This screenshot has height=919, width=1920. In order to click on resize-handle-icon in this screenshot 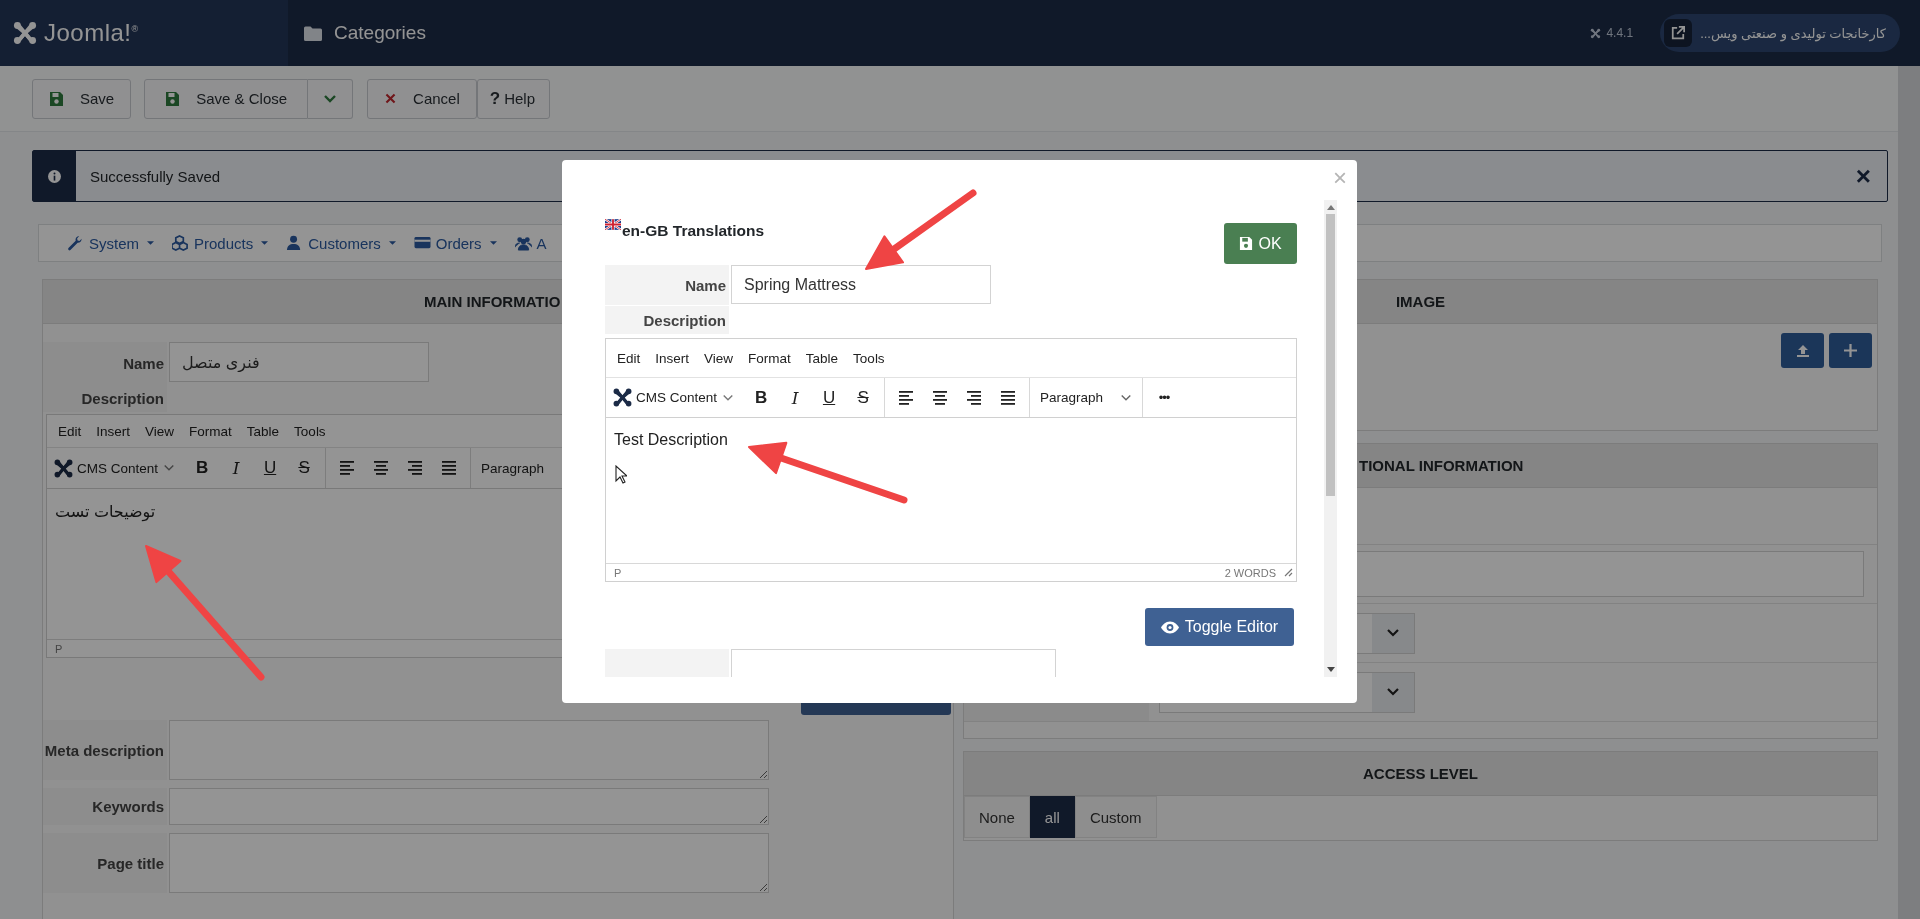, I will do `click(1288, 572)`.